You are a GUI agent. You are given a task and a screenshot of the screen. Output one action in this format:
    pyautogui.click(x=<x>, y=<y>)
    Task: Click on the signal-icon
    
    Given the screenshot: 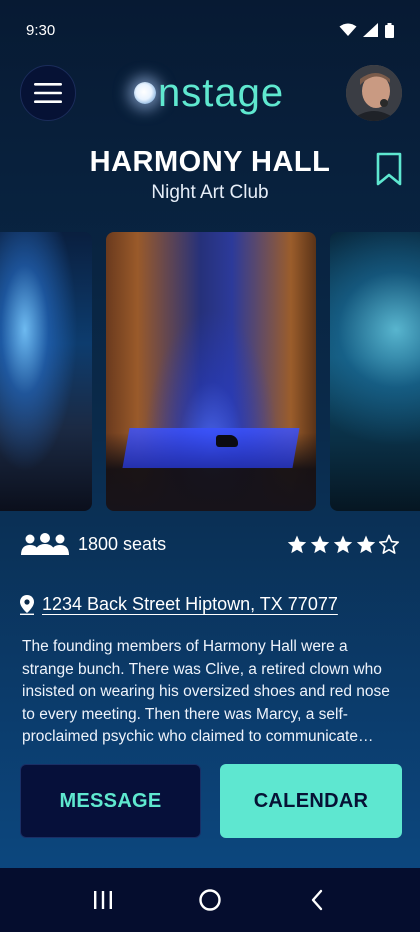 What is the action you would take?
    pyautogui.click(x=370, y=30)
    